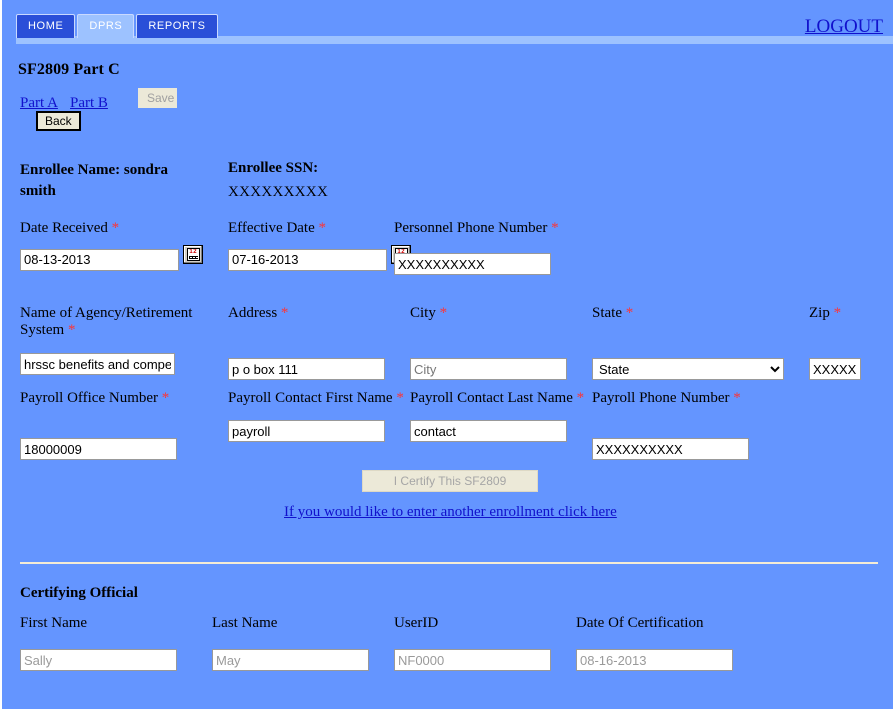 The image size is (893, 711). What do you see at coordinates (193, 257) in the screenshot?
I see `calendar-icon-grid` at bounding box center [193, 257].